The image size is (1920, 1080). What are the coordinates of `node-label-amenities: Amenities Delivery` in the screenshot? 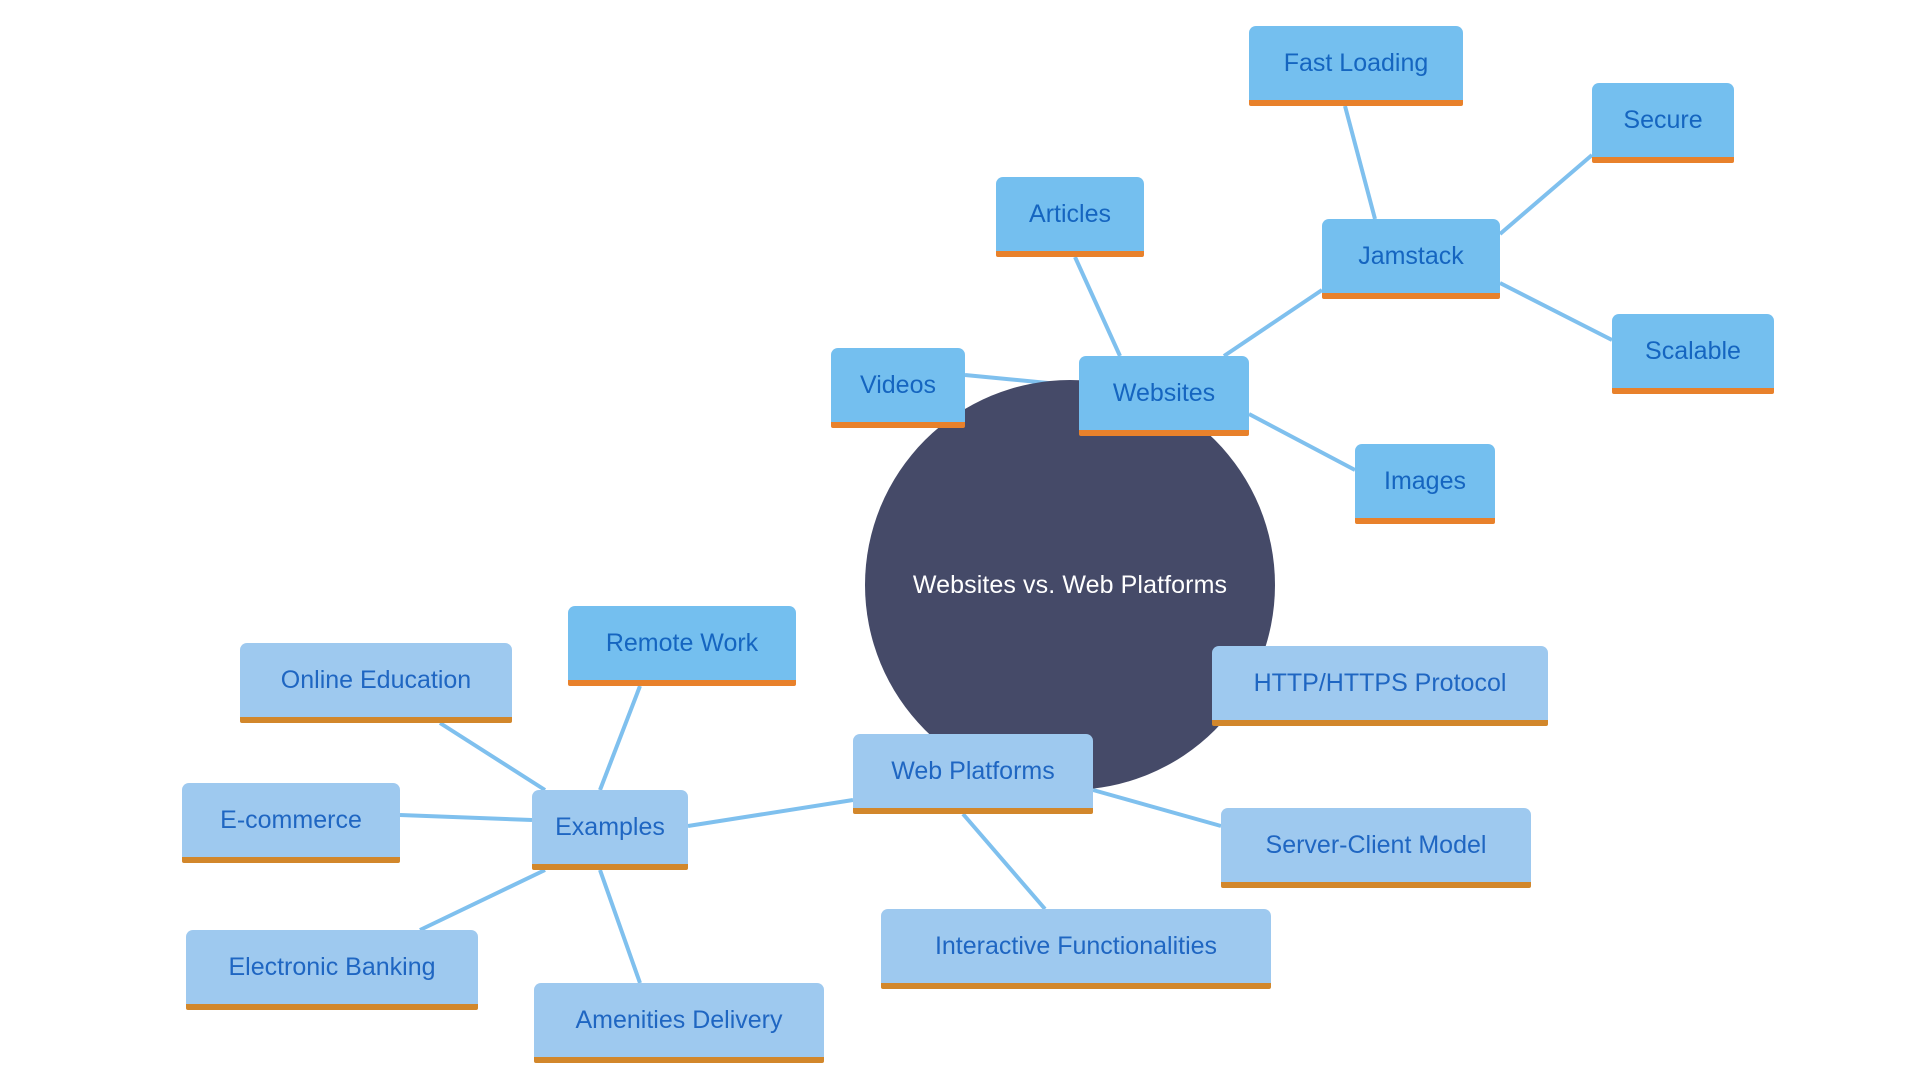 It's located at (679, 1019).